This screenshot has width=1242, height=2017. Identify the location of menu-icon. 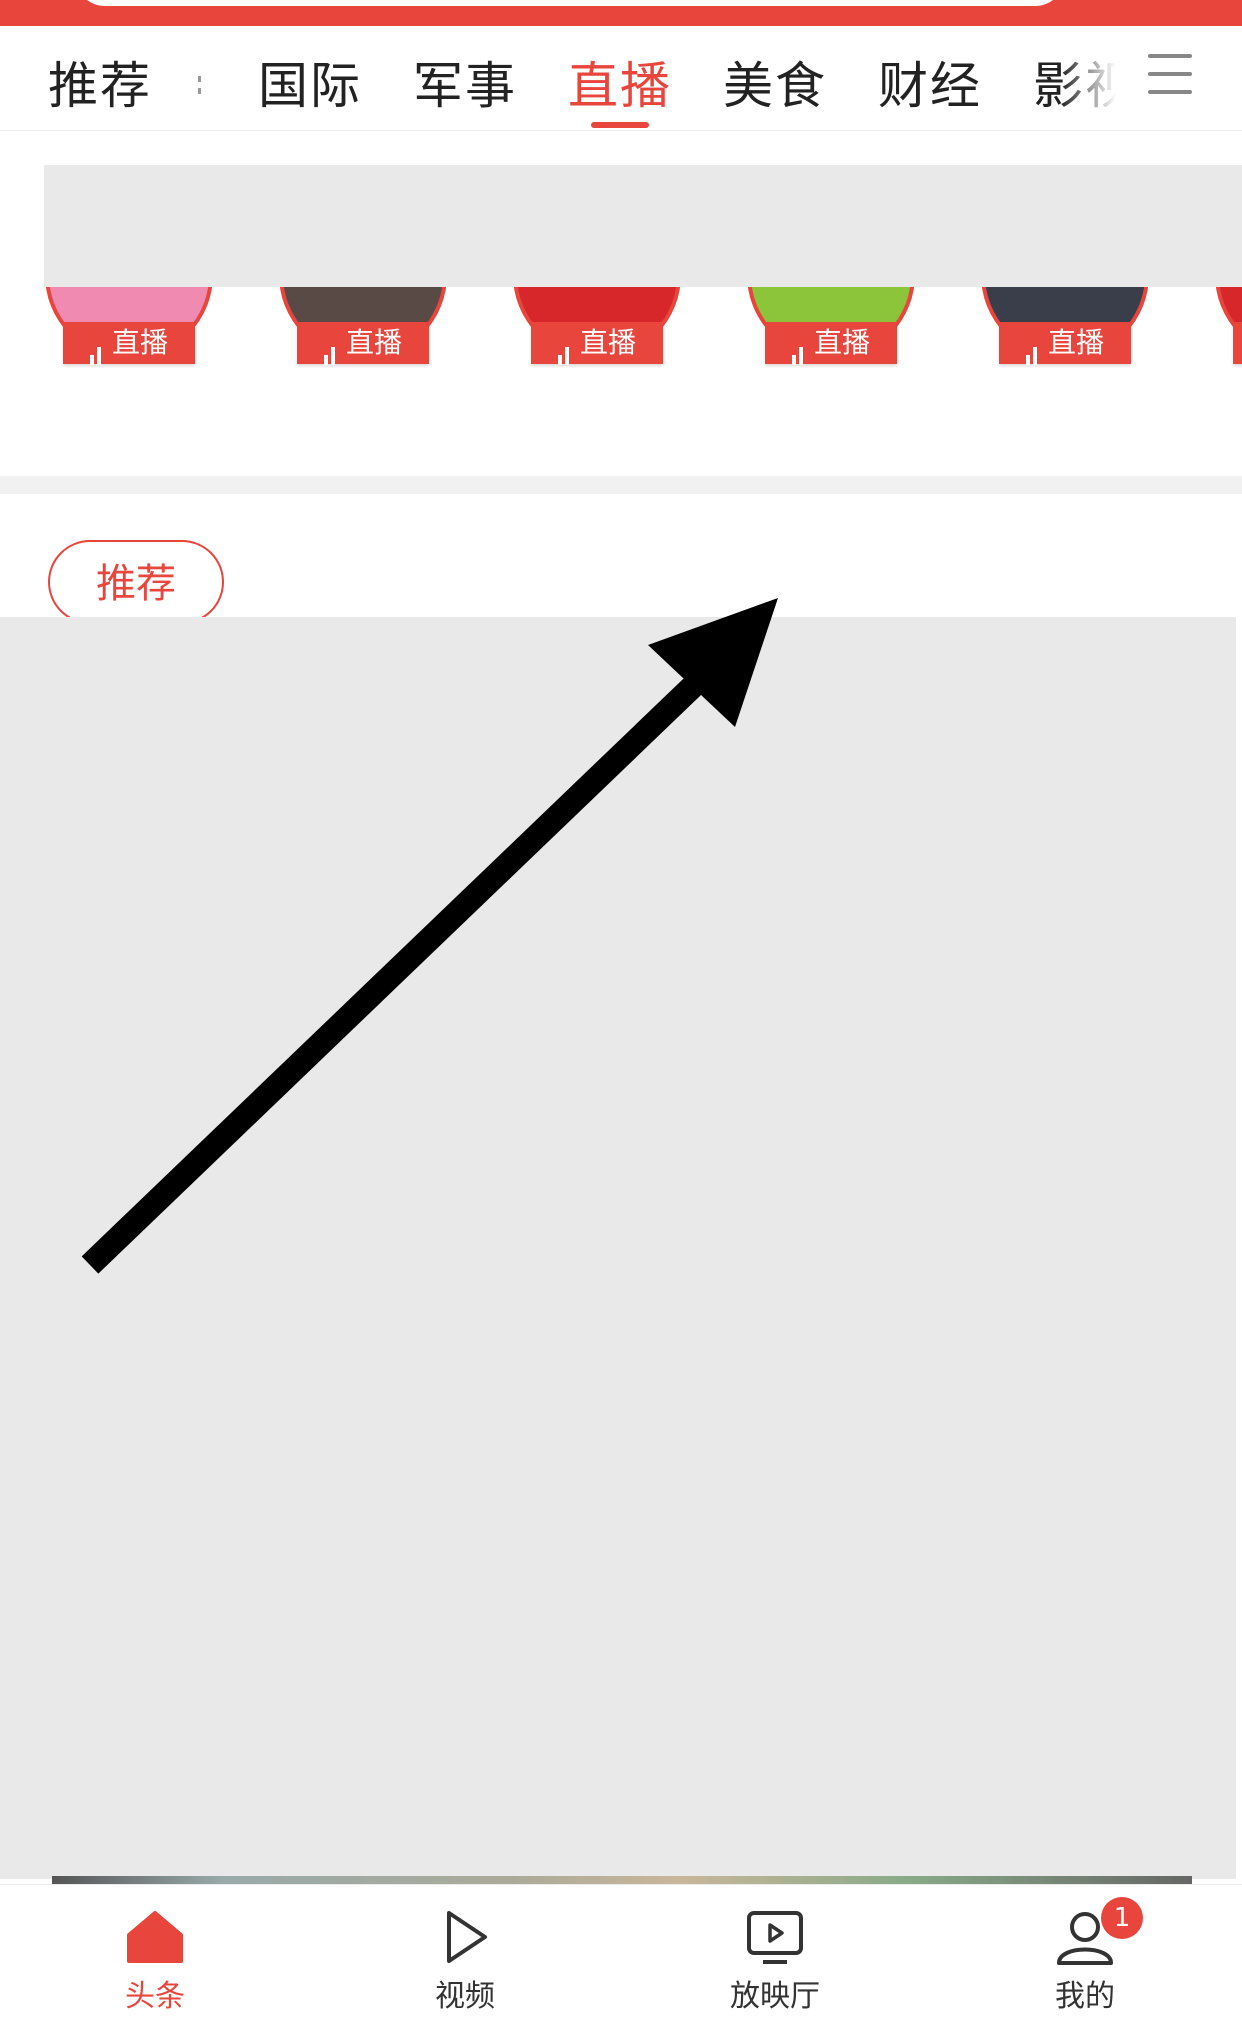
(1170, 76).